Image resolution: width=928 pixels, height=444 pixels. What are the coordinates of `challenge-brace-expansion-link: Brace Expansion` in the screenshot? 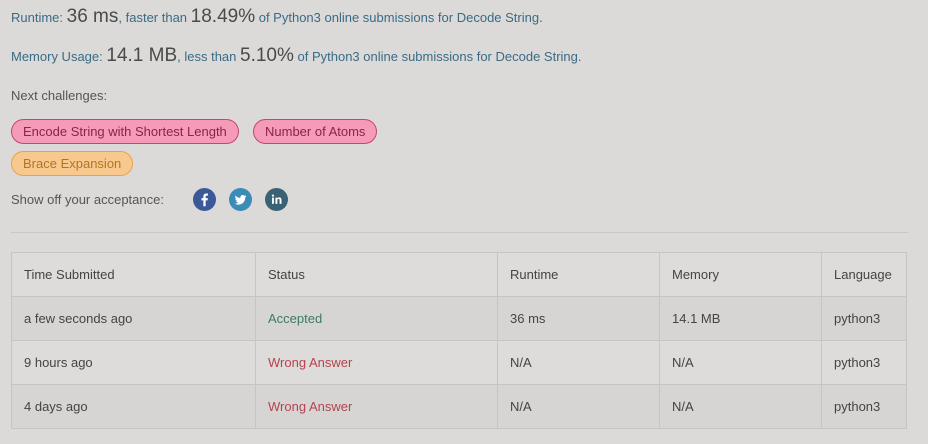 It's located at (72, 163).